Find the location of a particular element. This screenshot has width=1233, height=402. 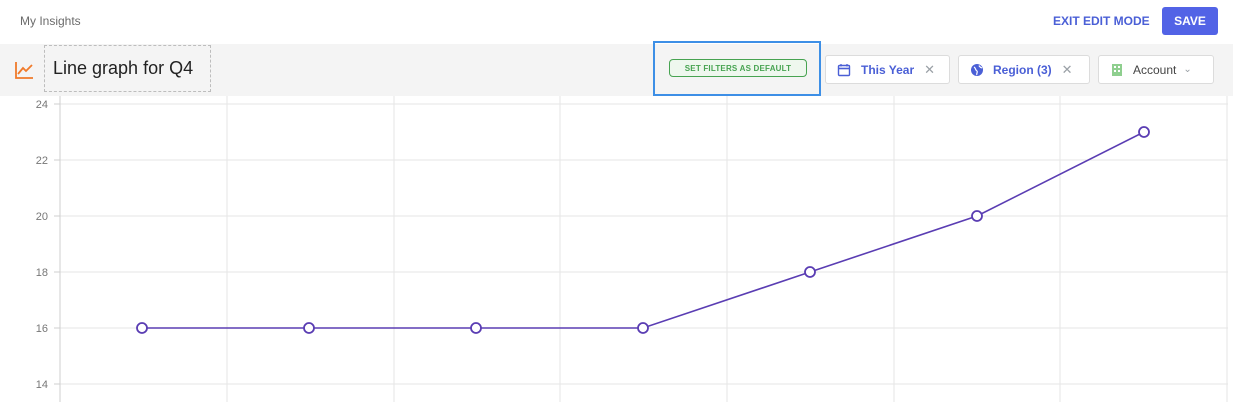

filter-chip-region: Region (3) ✕ is located at coordinates (1024, 69).